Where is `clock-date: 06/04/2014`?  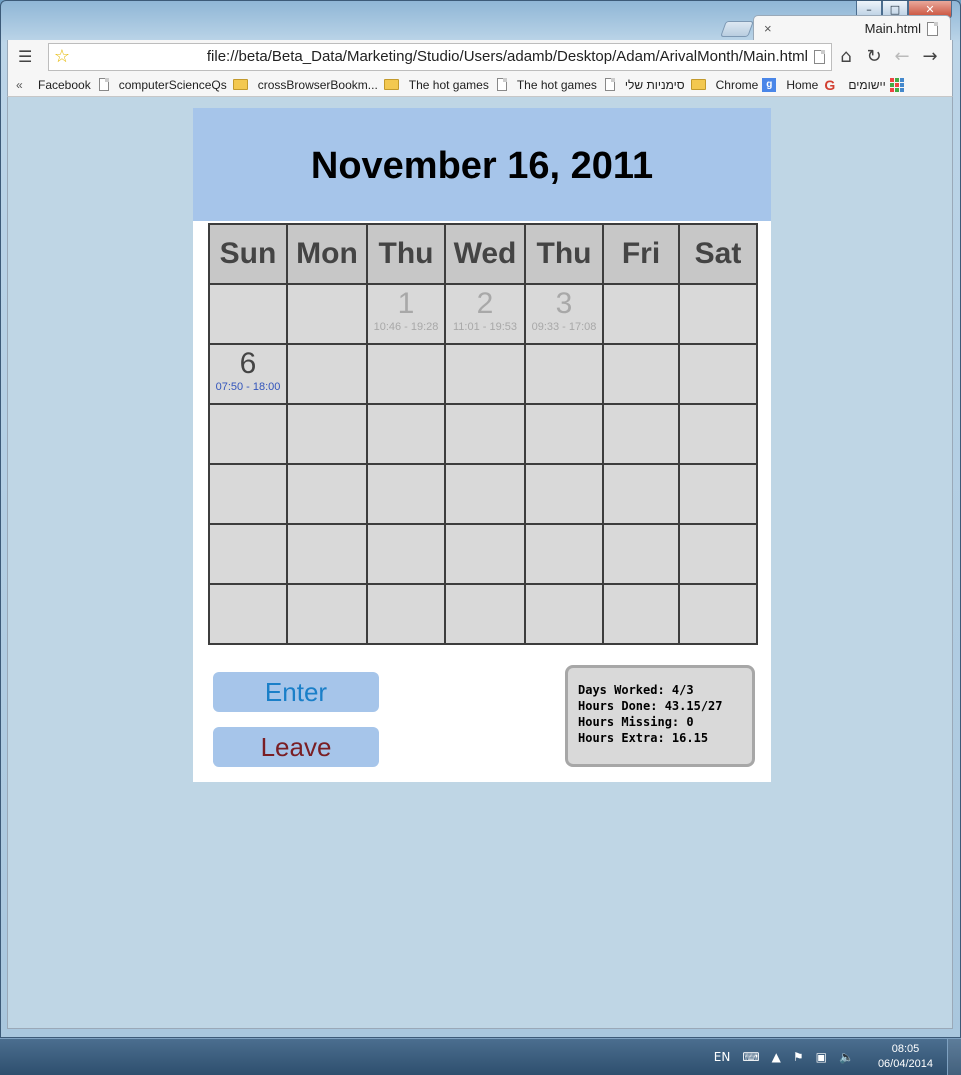
clock-date: 06/04/2014 is located at coordinates (905, 1064).